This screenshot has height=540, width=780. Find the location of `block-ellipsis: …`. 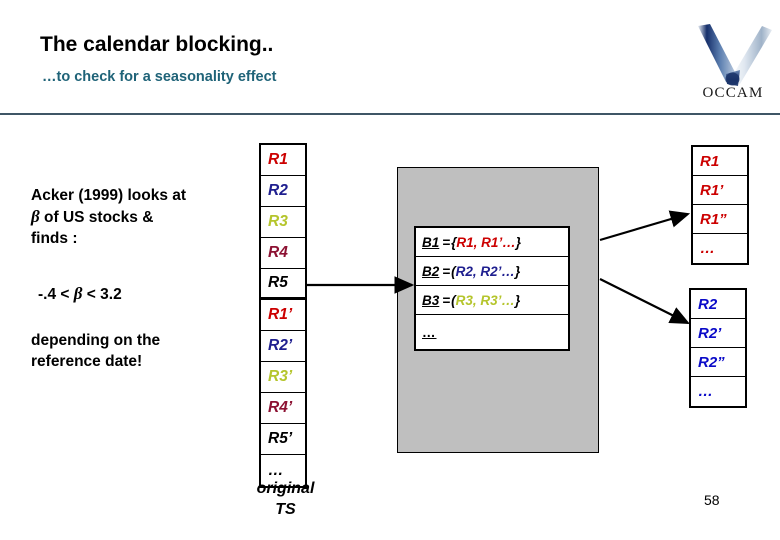

block-ellipsis: … is located at coordinates (429, 332).